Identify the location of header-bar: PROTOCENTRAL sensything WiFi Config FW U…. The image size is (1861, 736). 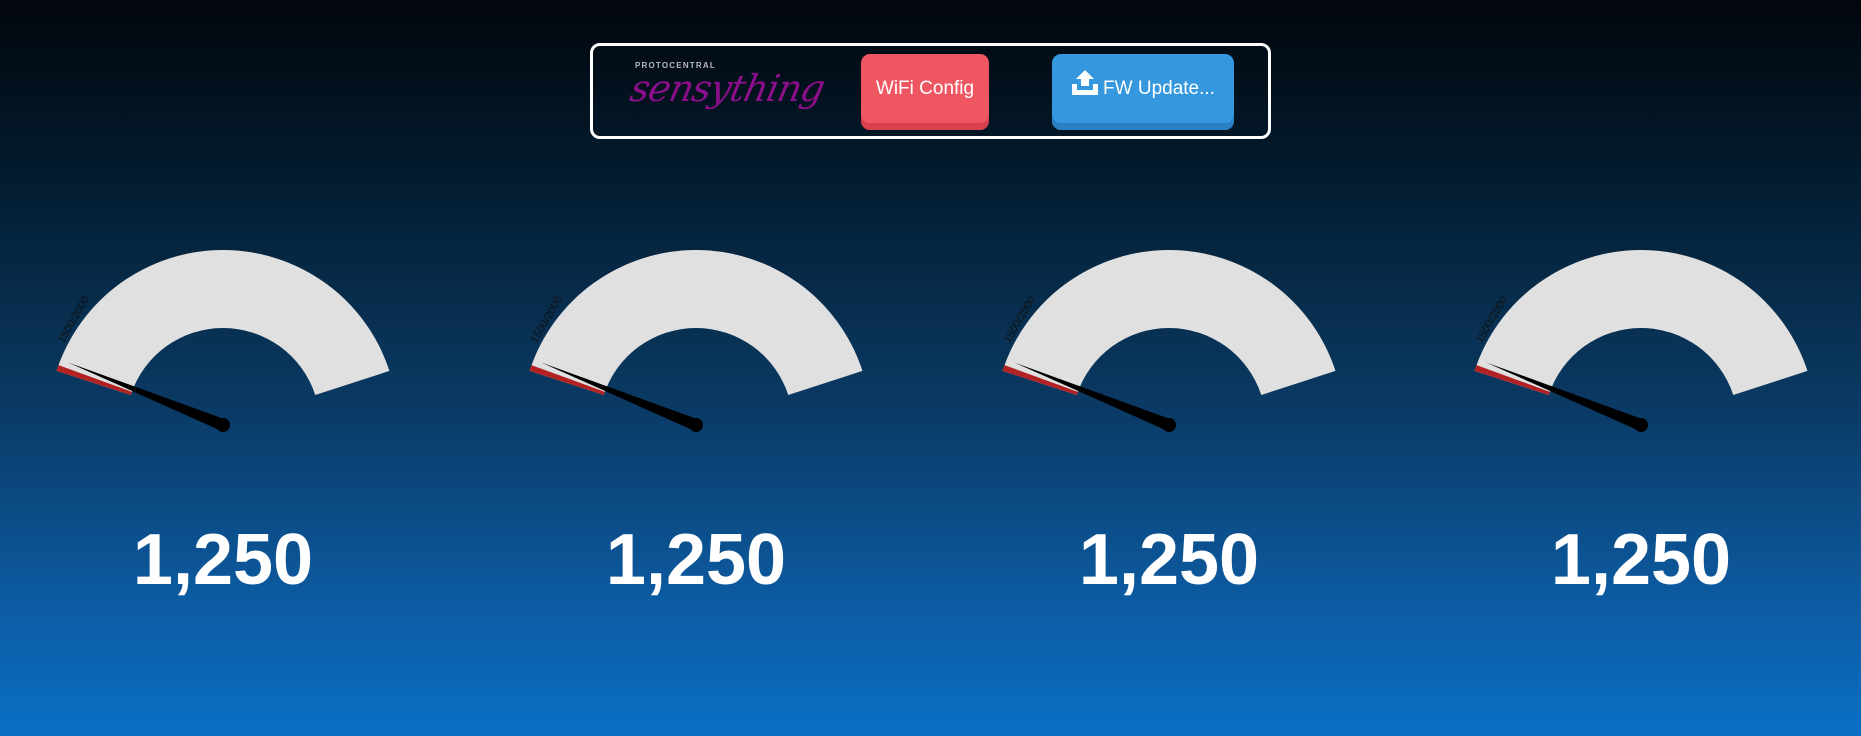
(930, 91).